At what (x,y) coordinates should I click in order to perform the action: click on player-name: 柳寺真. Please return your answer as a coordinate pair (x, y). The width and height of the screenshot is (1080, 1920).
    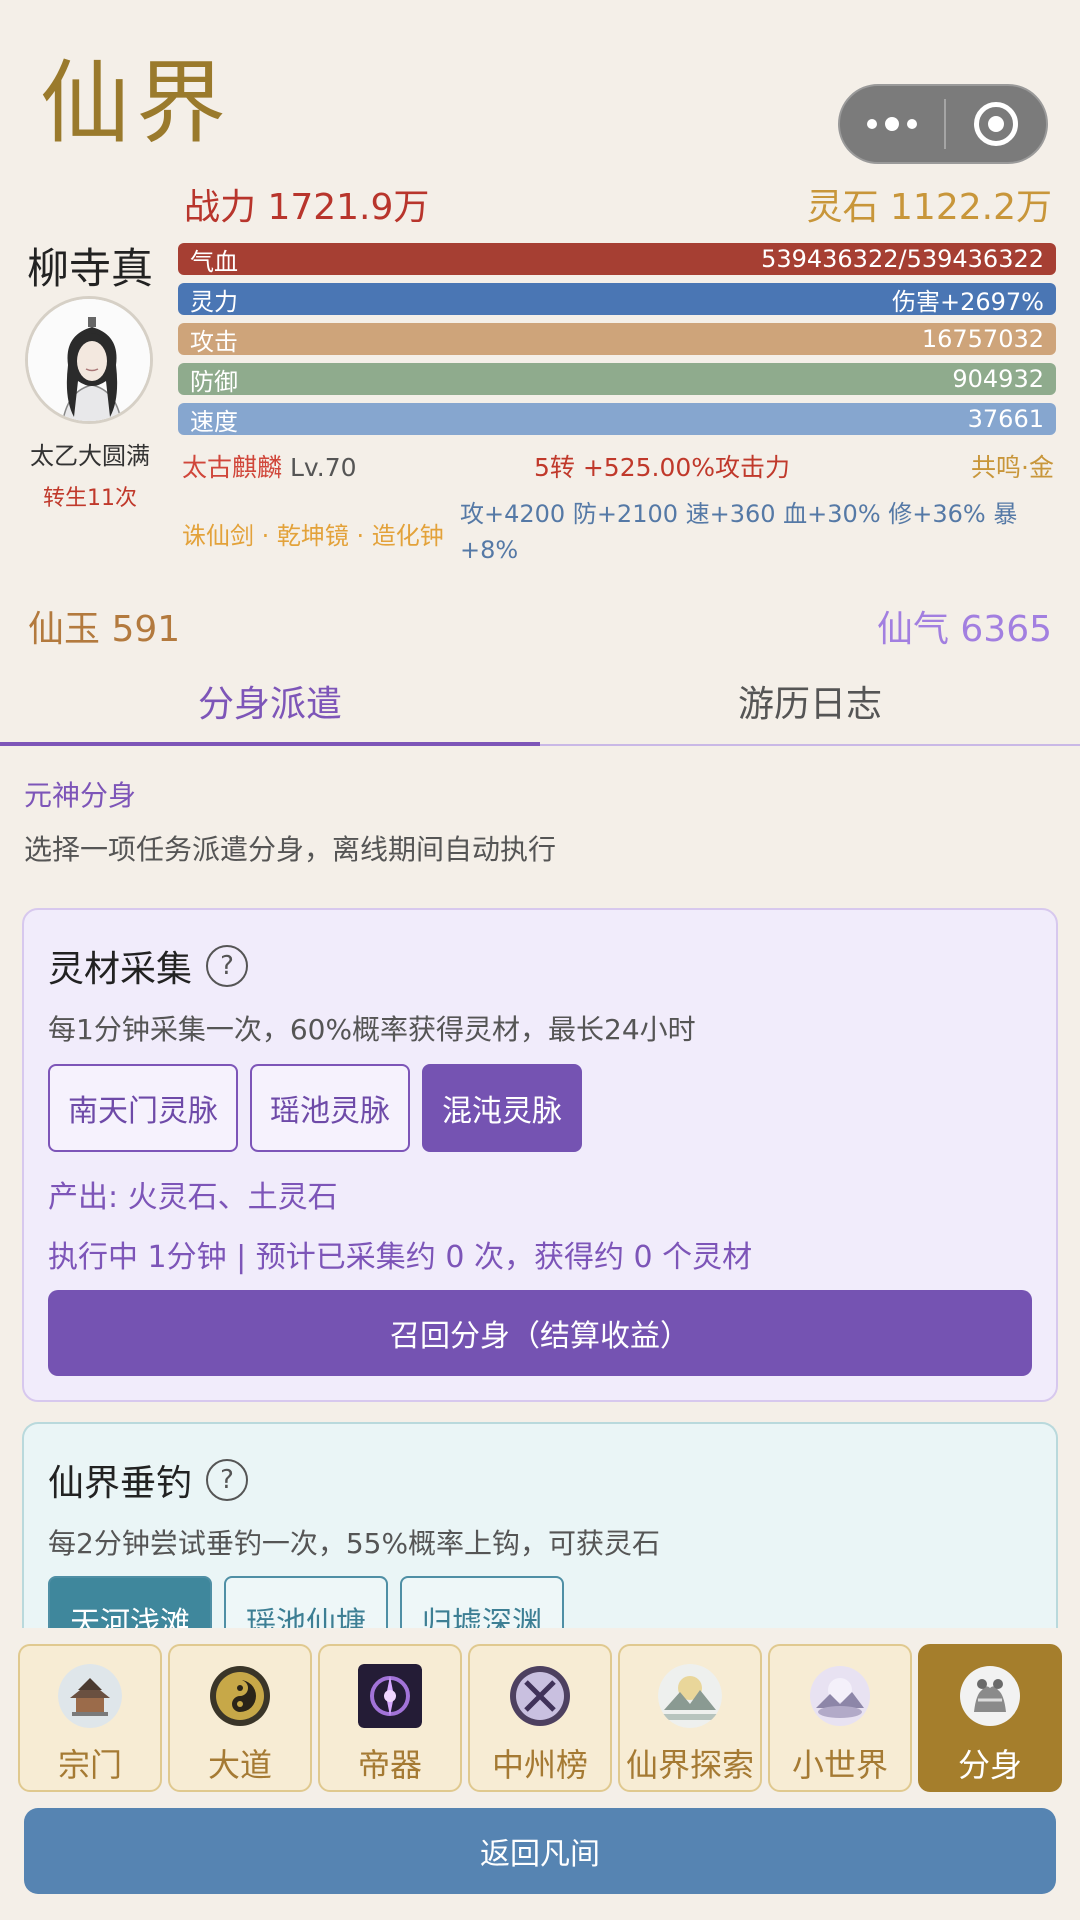
    Looking at the image, I should click on (89, 268).